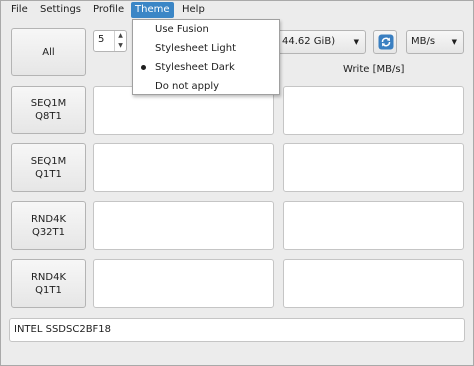 This screenshot has height=366, width=474. I want to click on refresh-icon, so click(386, 42).